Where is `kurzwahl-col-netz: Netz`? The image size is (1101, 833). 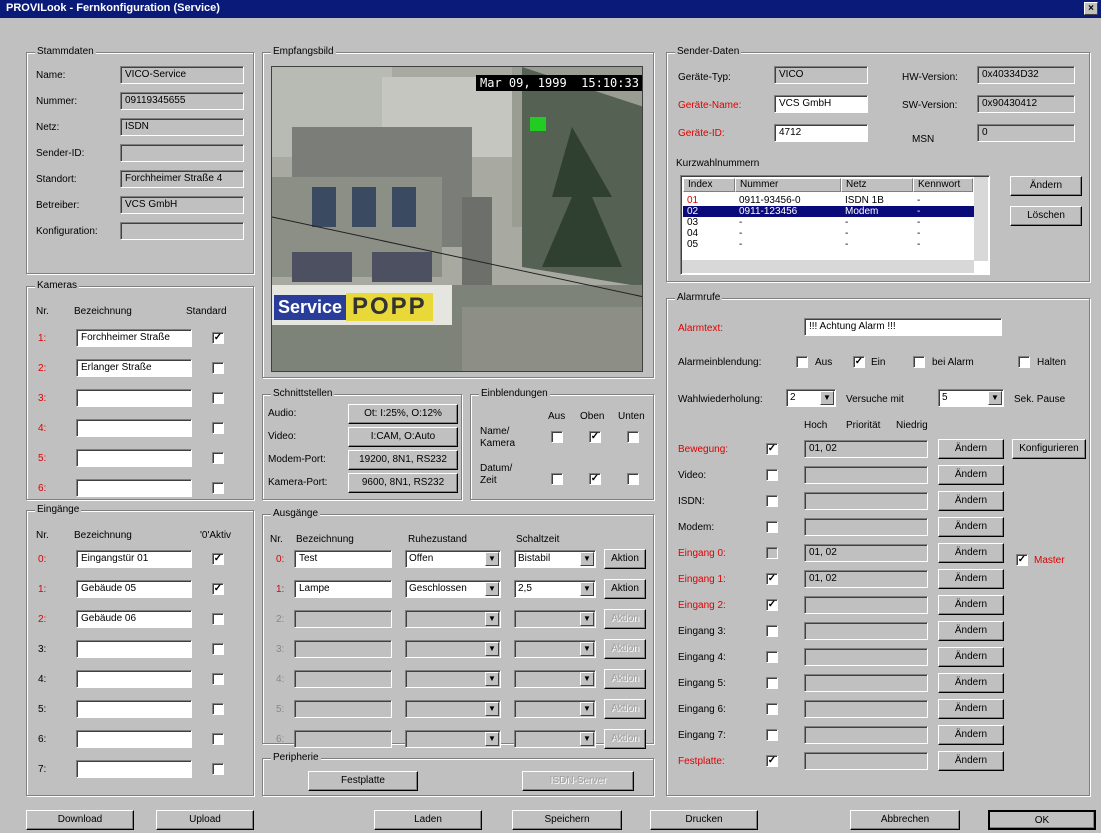
kurzwahl-col-netz: Netz is located at coordinates (877, 185).